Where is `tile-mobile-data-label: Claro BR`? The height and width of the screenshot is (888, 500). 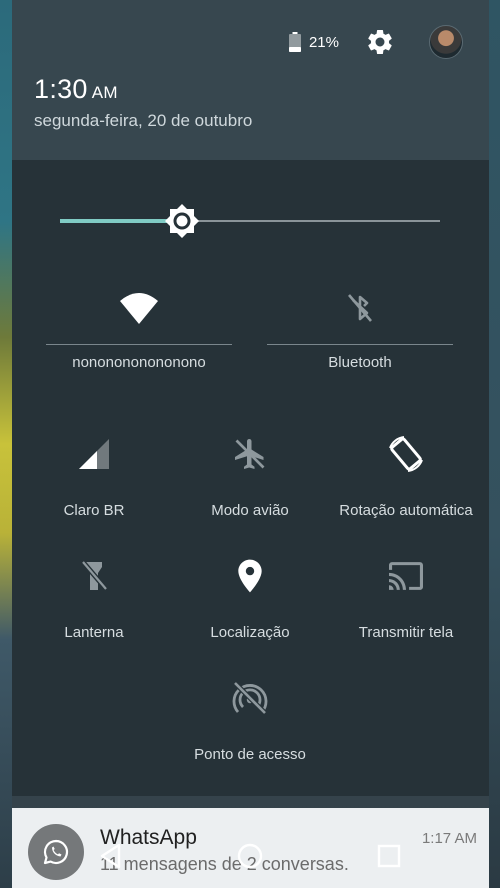
tile-mobile-data-label: Claro BR is located at coordinates (94, 510).